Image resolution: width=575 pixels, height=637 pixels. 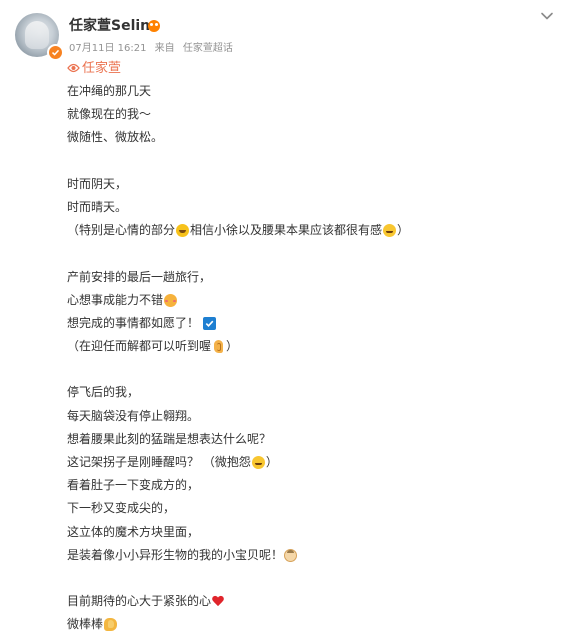 I want to click on post-line: 看着肚子一下变成方的，, so click(x=317, y=485).